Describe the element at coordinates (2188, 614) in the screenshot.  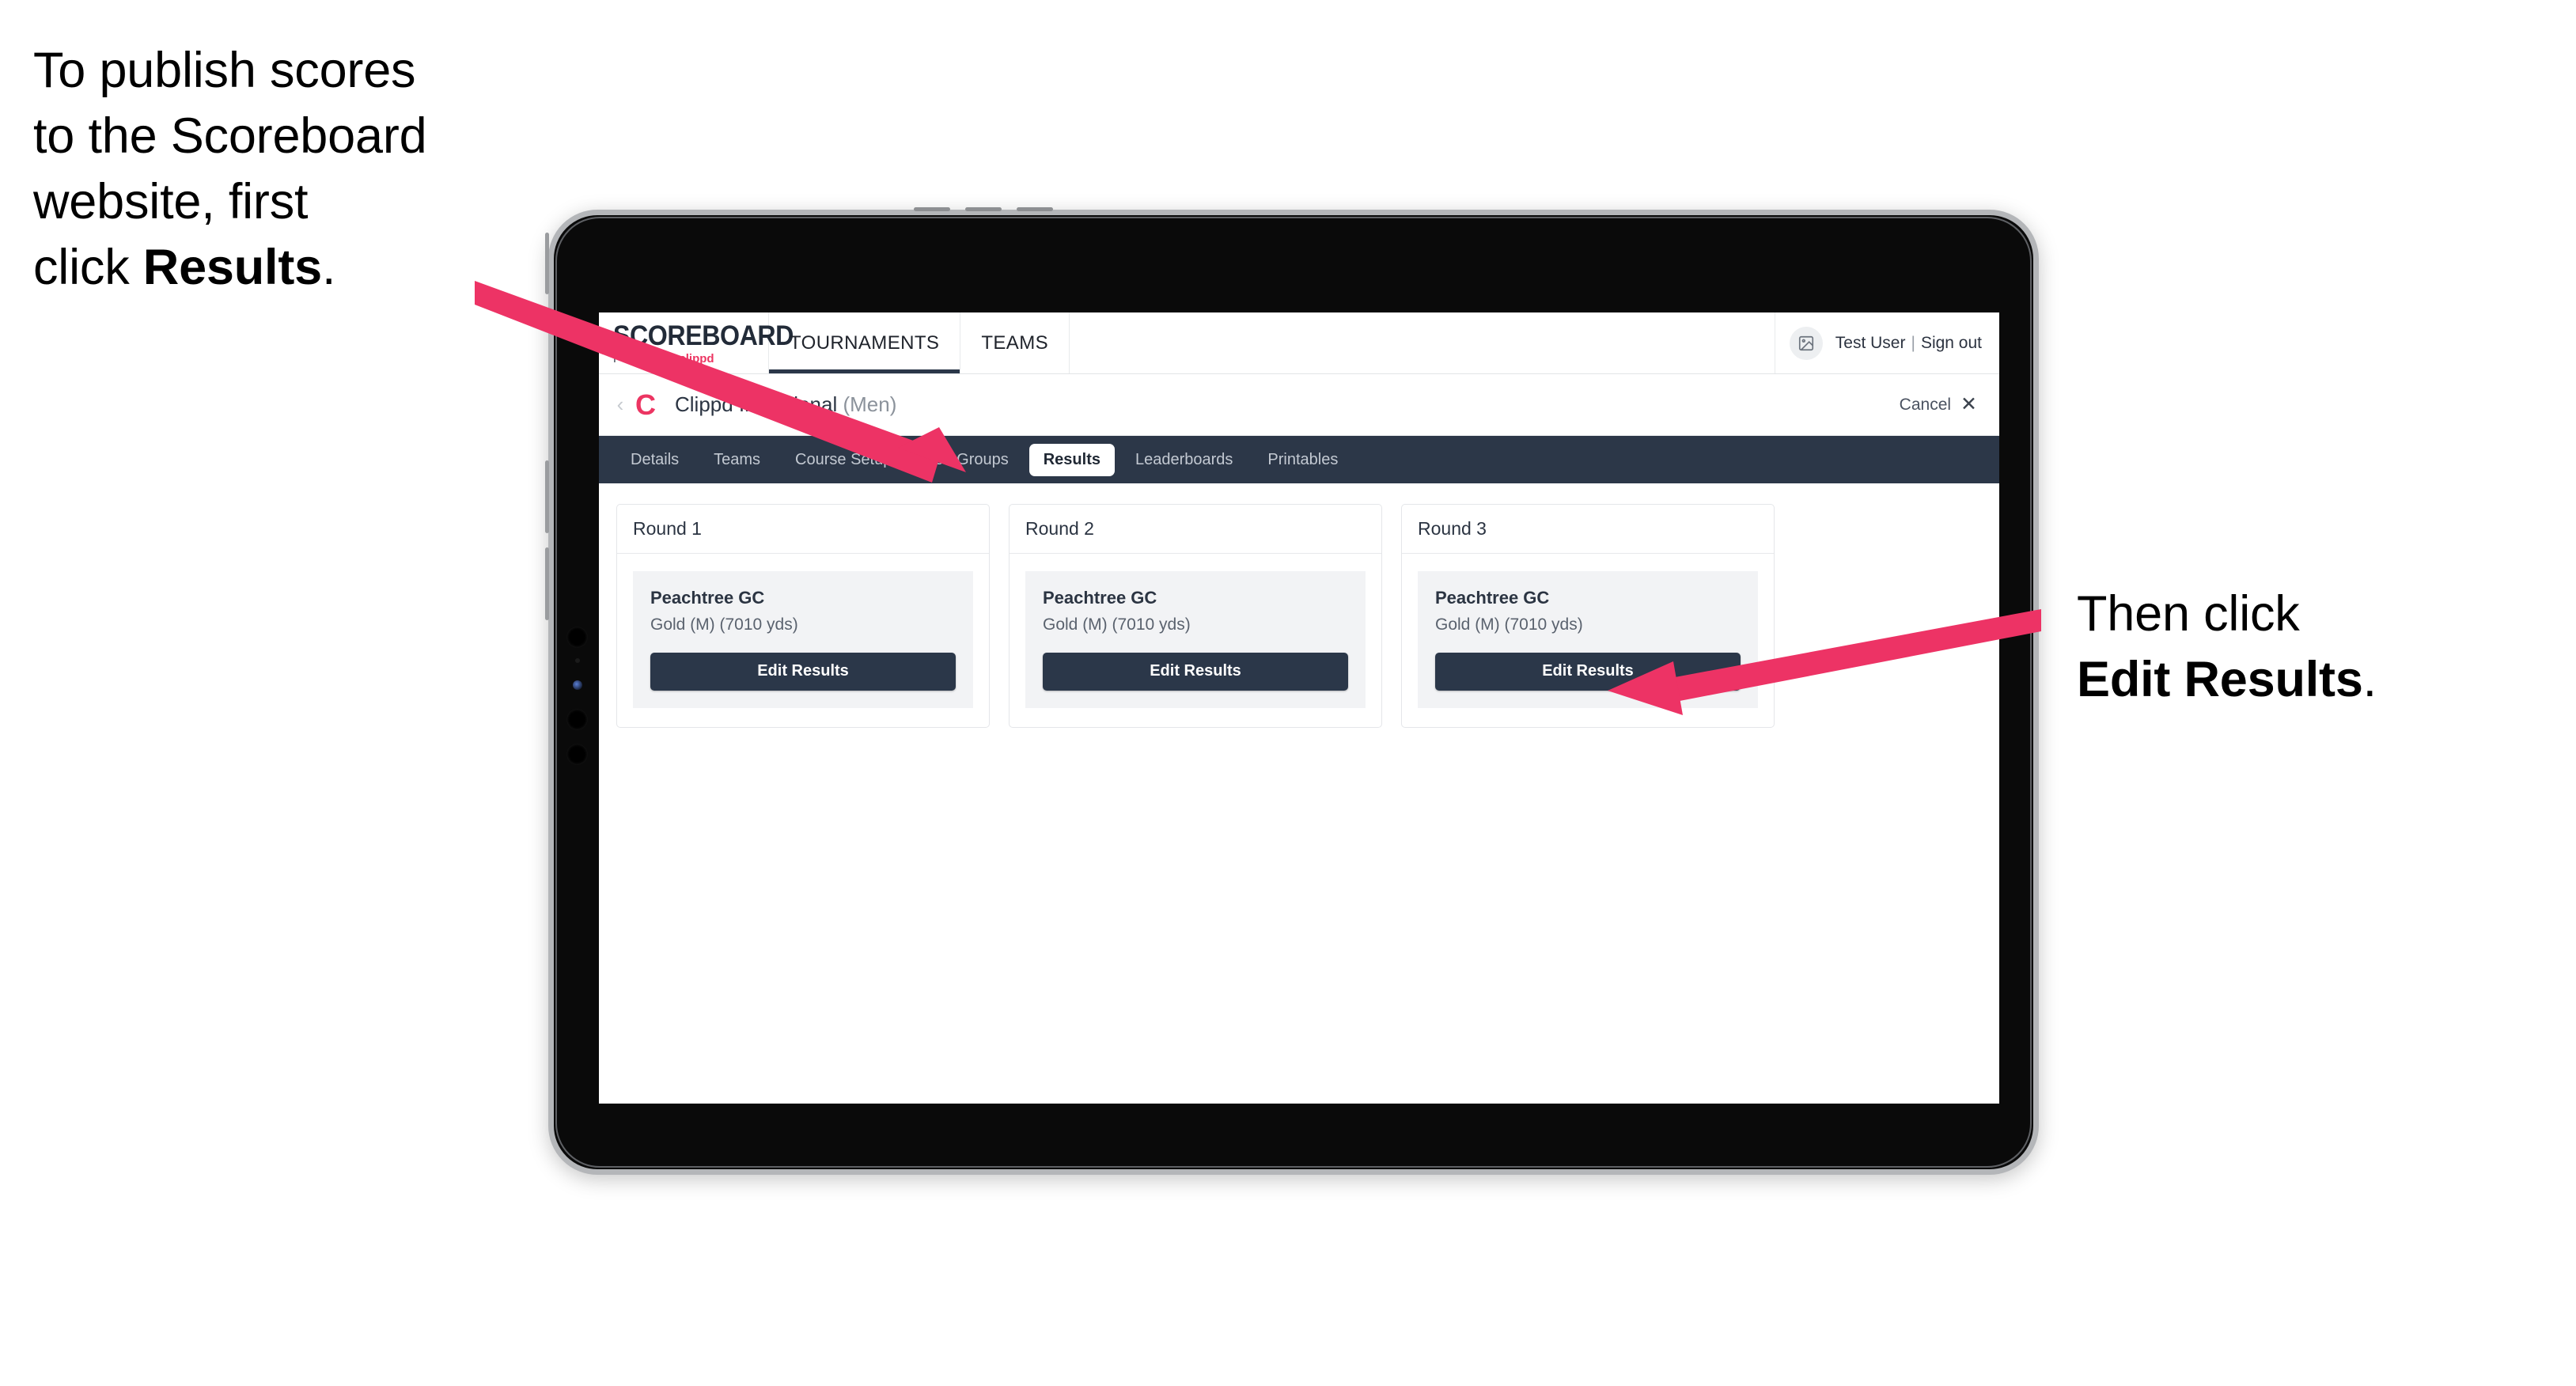
I see `callout-right-line1: Then click` at that location.